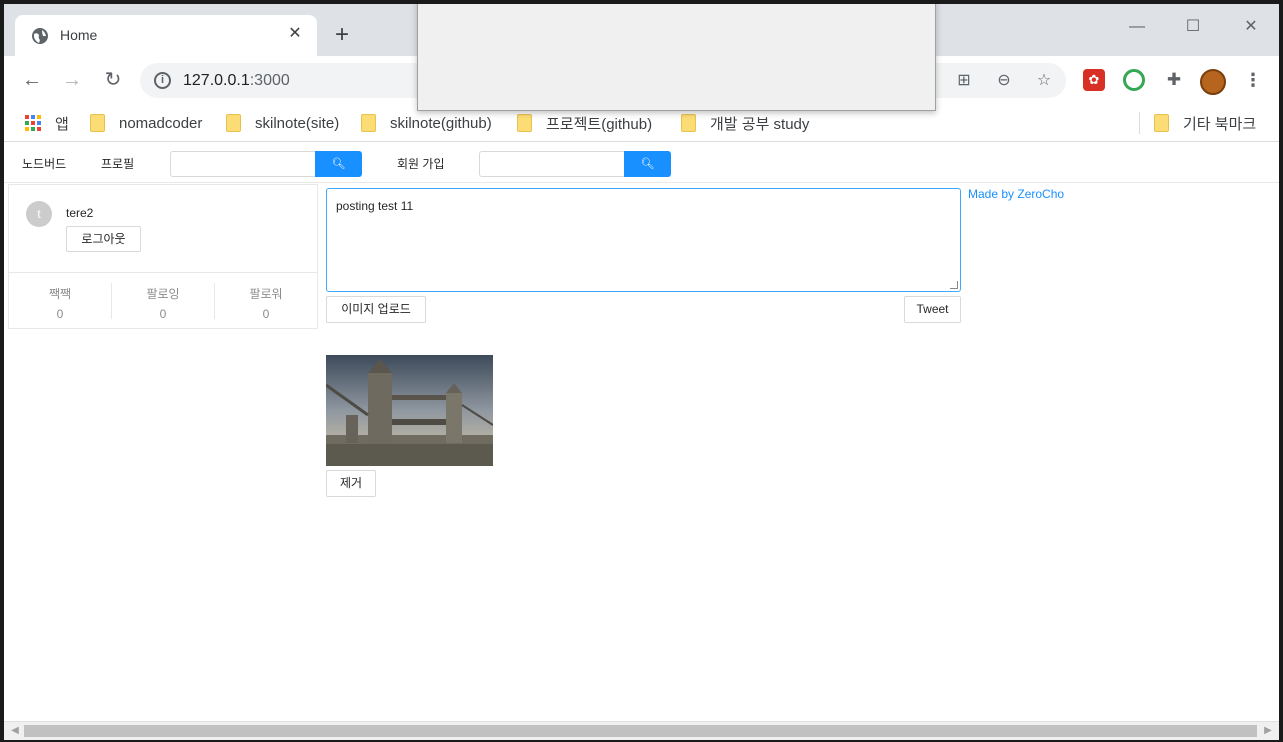 This screenshot has width=1283, height=742. What do you see at coordinates (676, 57) in the screenshot?
I see `overlay-popup` at bounding box center [676, 57].